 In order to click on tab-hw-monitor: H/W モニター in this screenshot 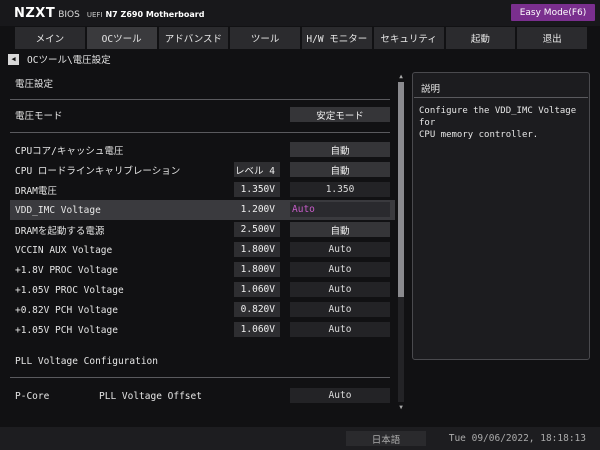, I will do `click(337, 38)`.